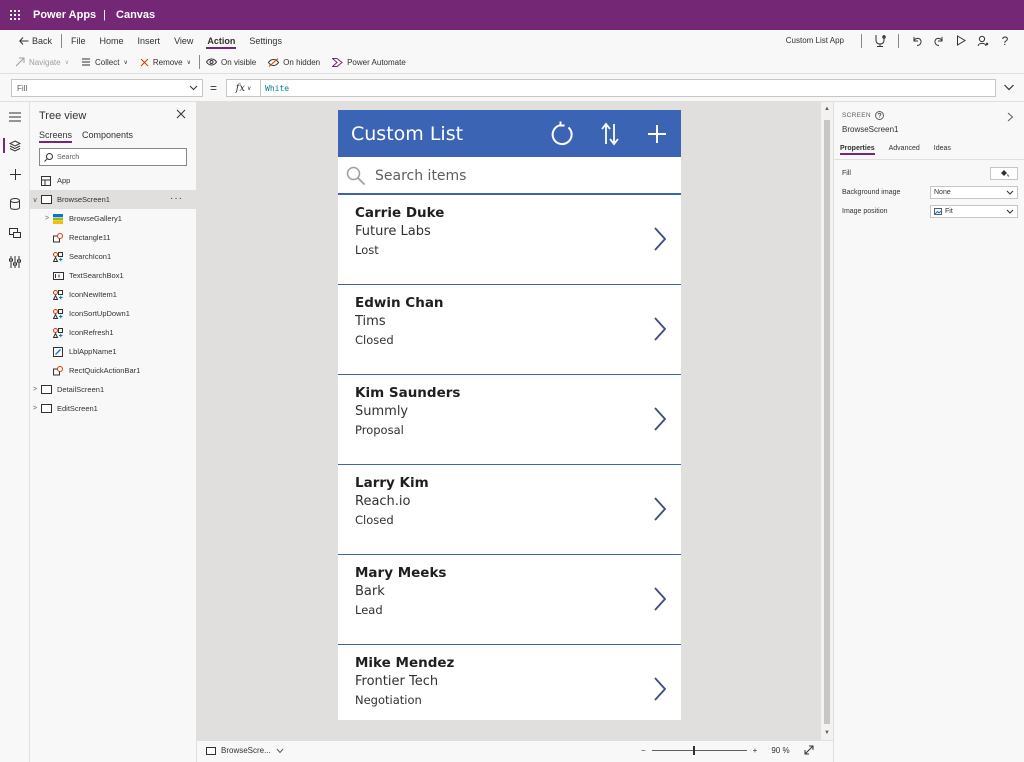 This screenshot has height=762, width=1024. Describe the element at coordinates (942, 150) in the screenshot. I see `tab-ideas: Ideas` at that location.